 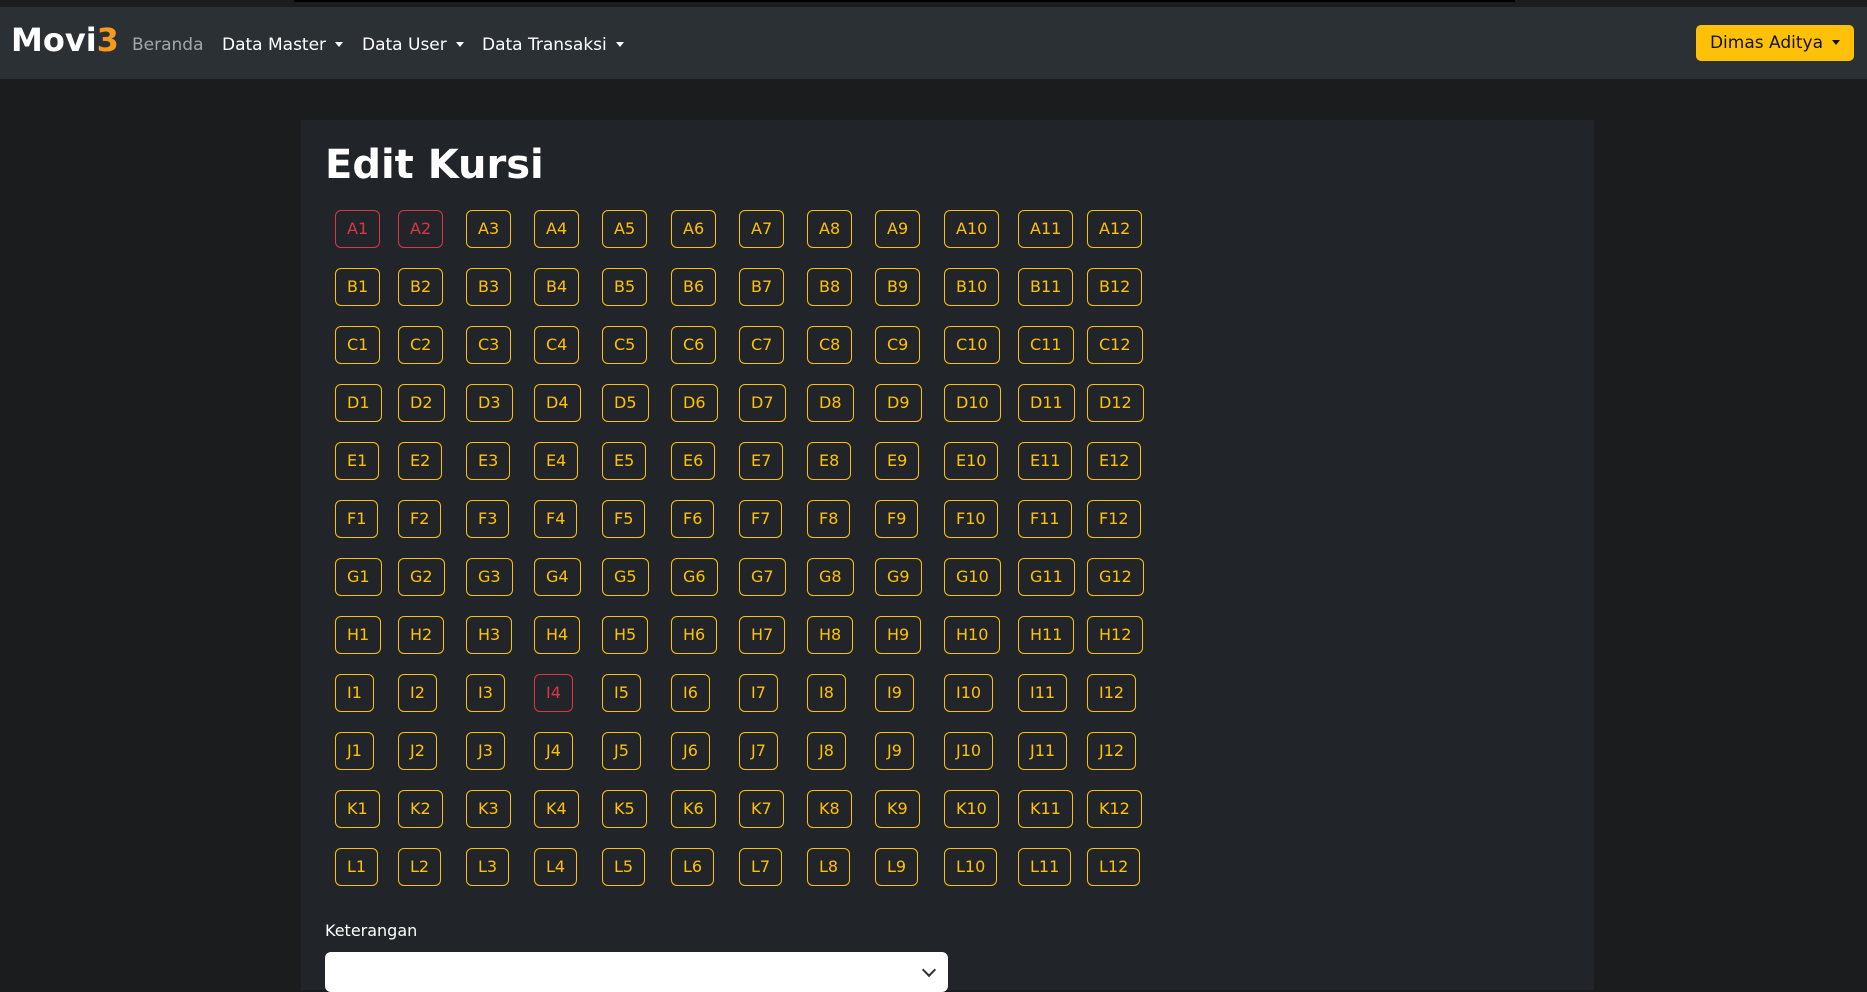 I want to click on seat-button-j10: J10, so click(x=969, y=751).